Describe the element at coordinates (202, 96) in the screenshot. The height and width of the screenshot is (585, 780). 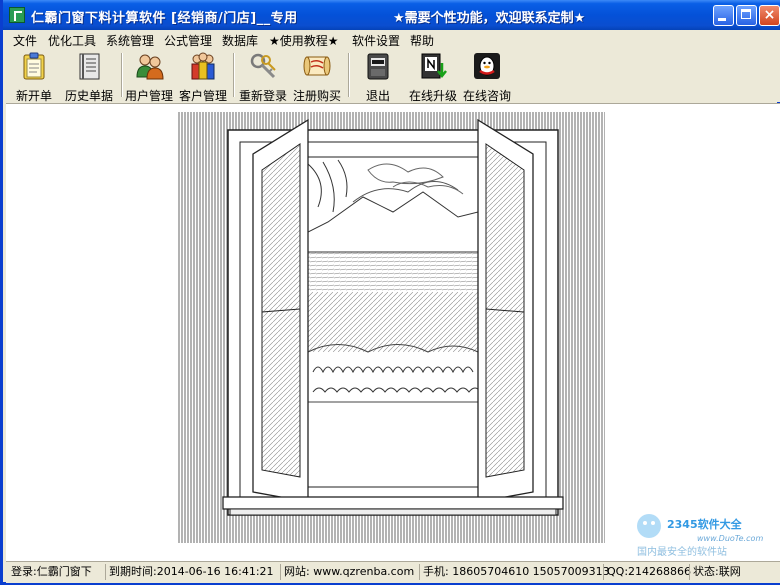
I see `customer-management-label: 客户管理` at that location.